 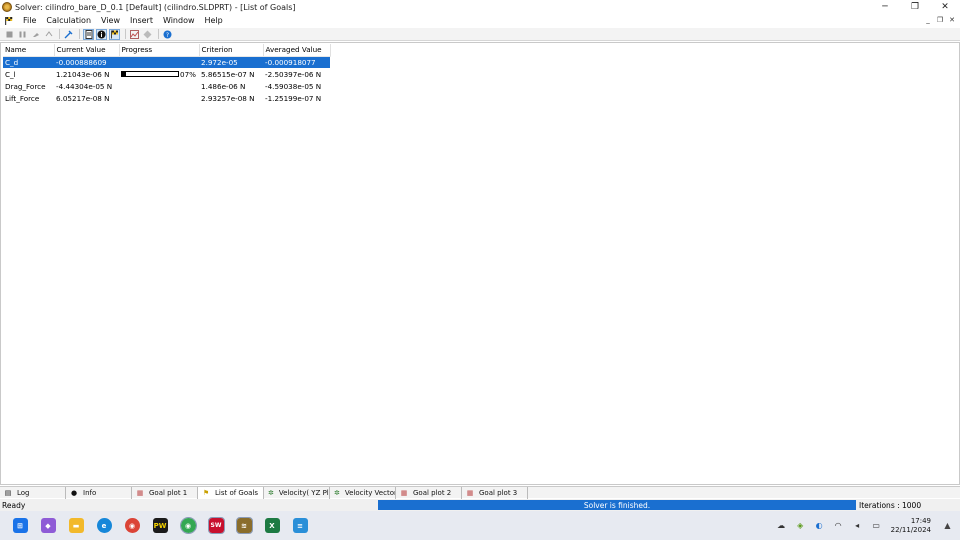 I want to click on taskbar-chrome: ◉, so click(x=132, y=526).